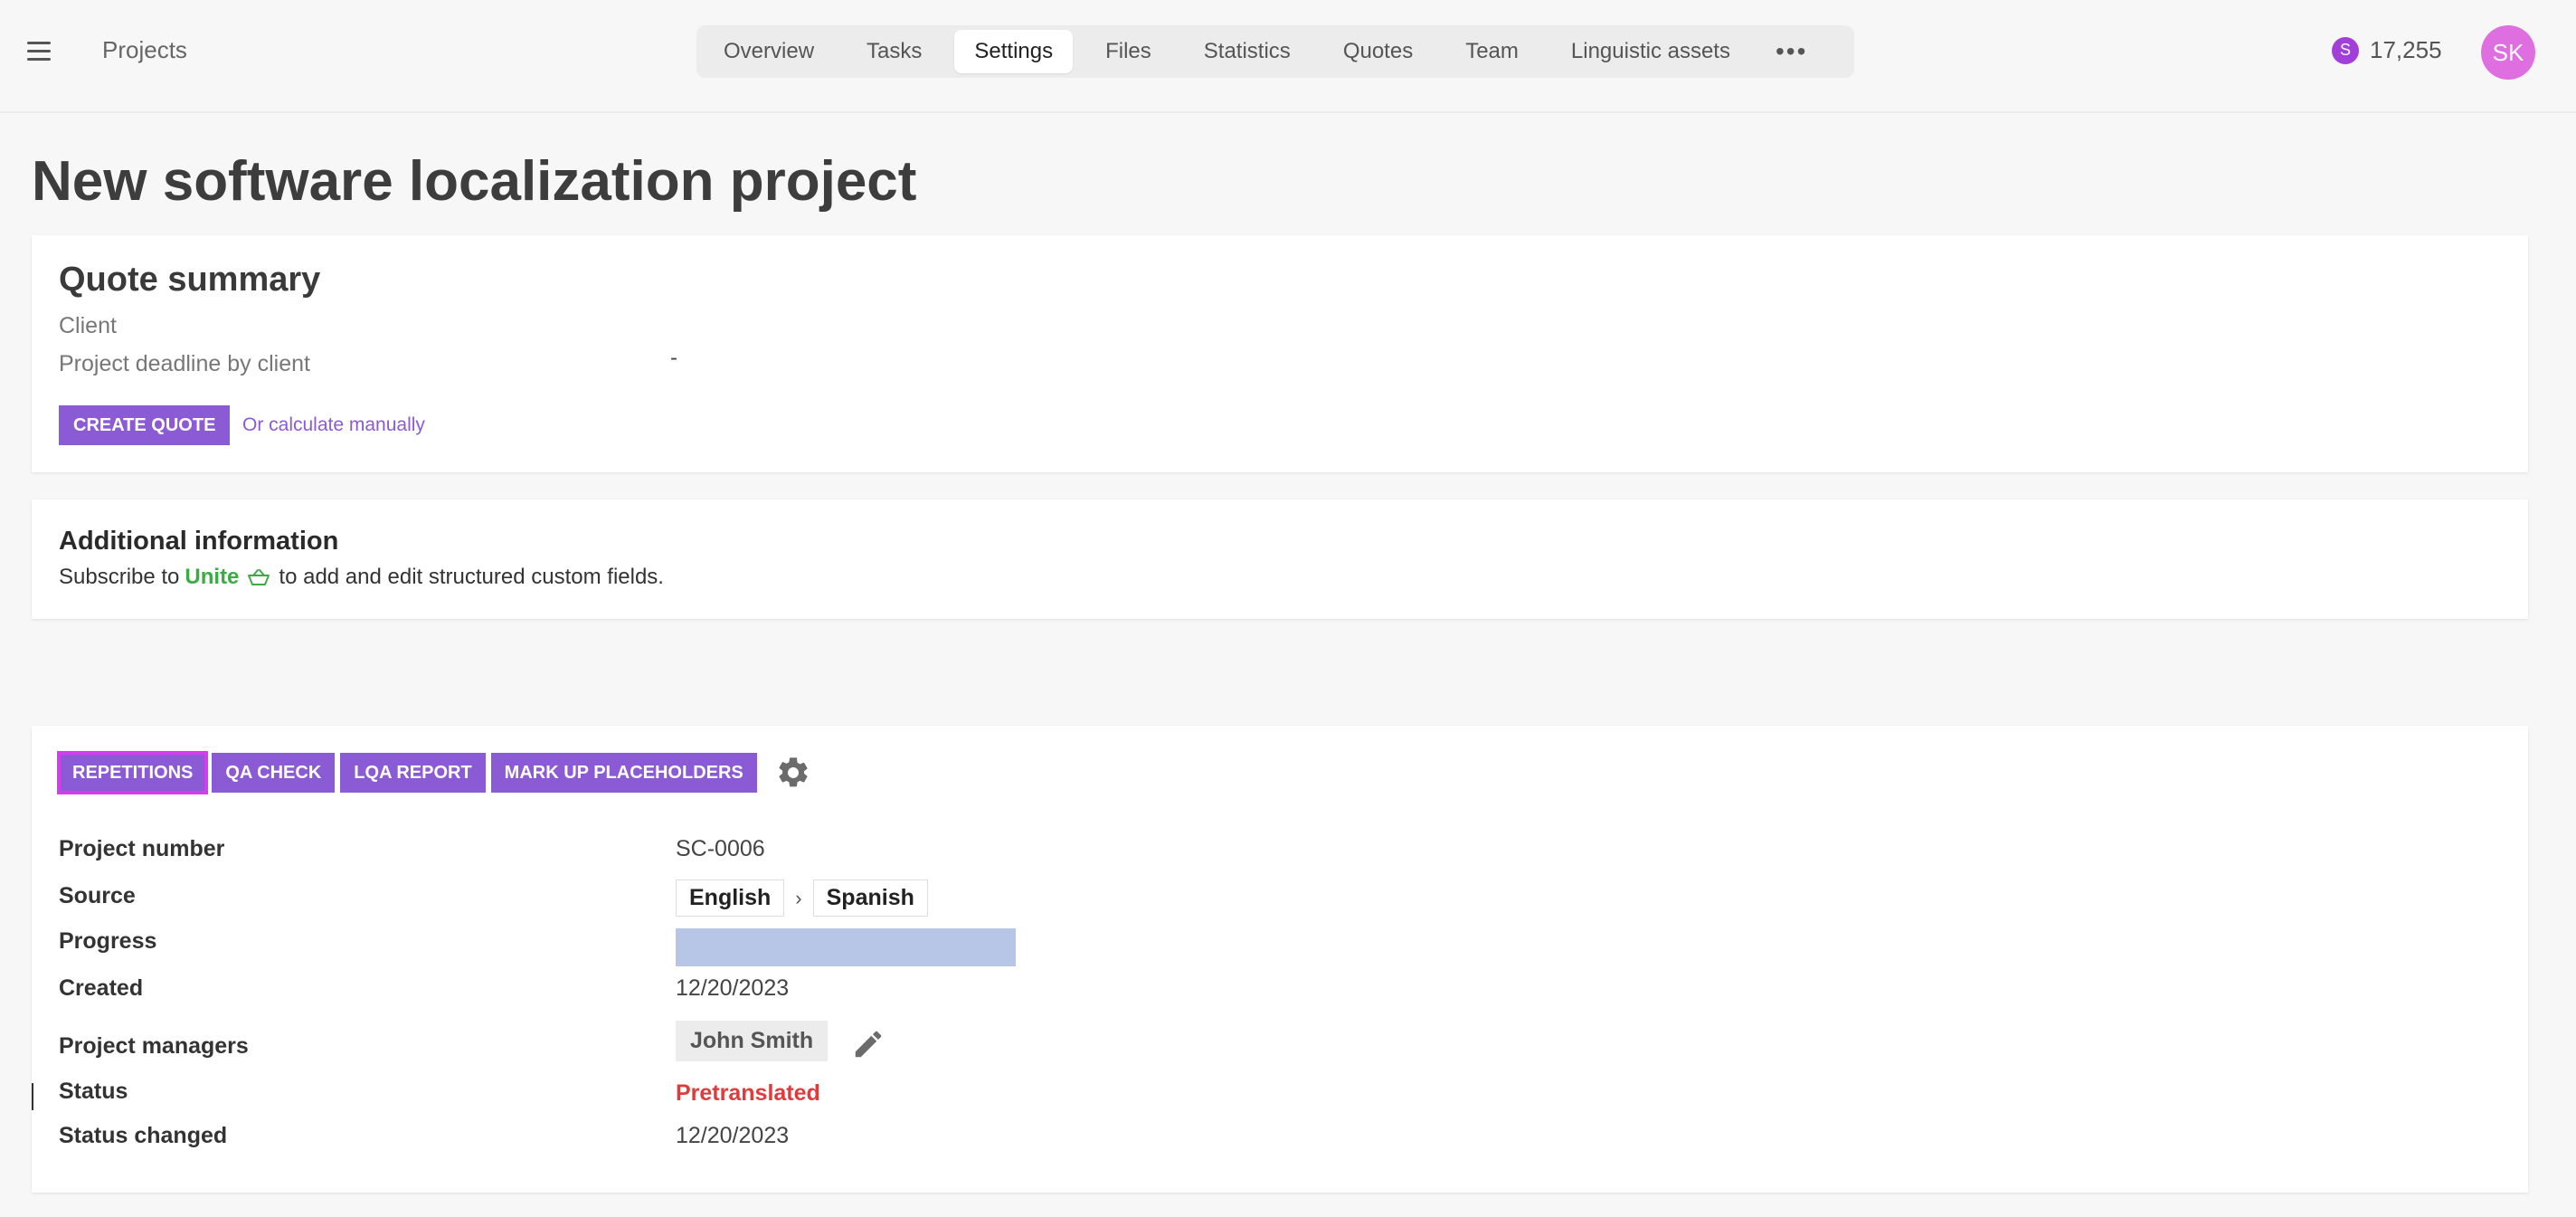 Image resolution: width=2576 pixels, height=1217 pixels. Describe the element at coordinates (94, 1091) in the screenshot. I see `status-label: Status` at that location.